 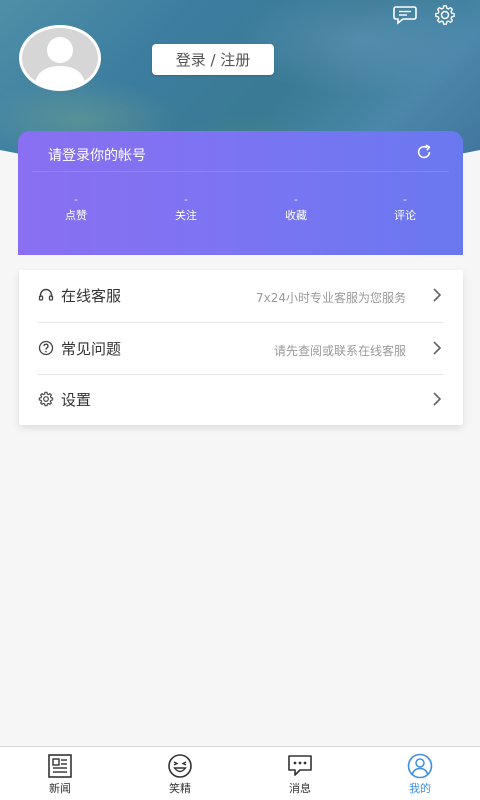 I want to click on avatar, so click(x=60, y=58).